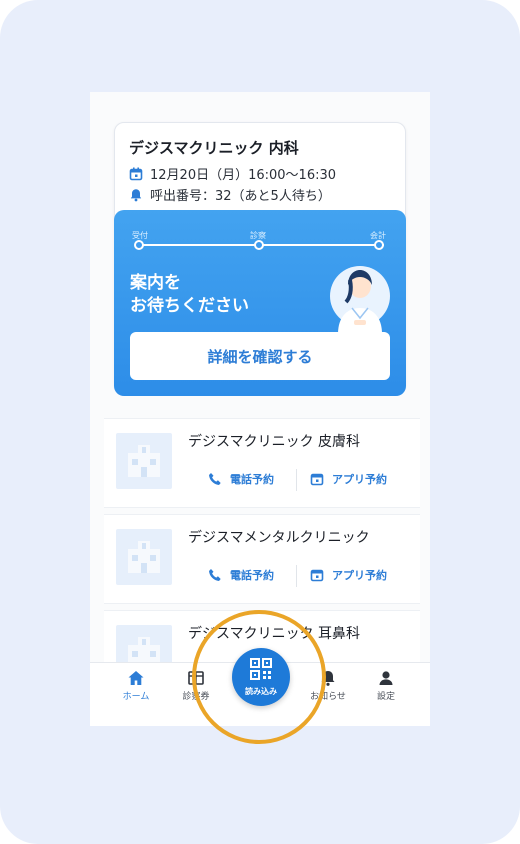 The width and height of the screenshot is (520, 844). Describe the element at coordinates (214, 148) in the screenshot. I see `appointment-clinic-name: デジスマクリニック 内科` at that location.